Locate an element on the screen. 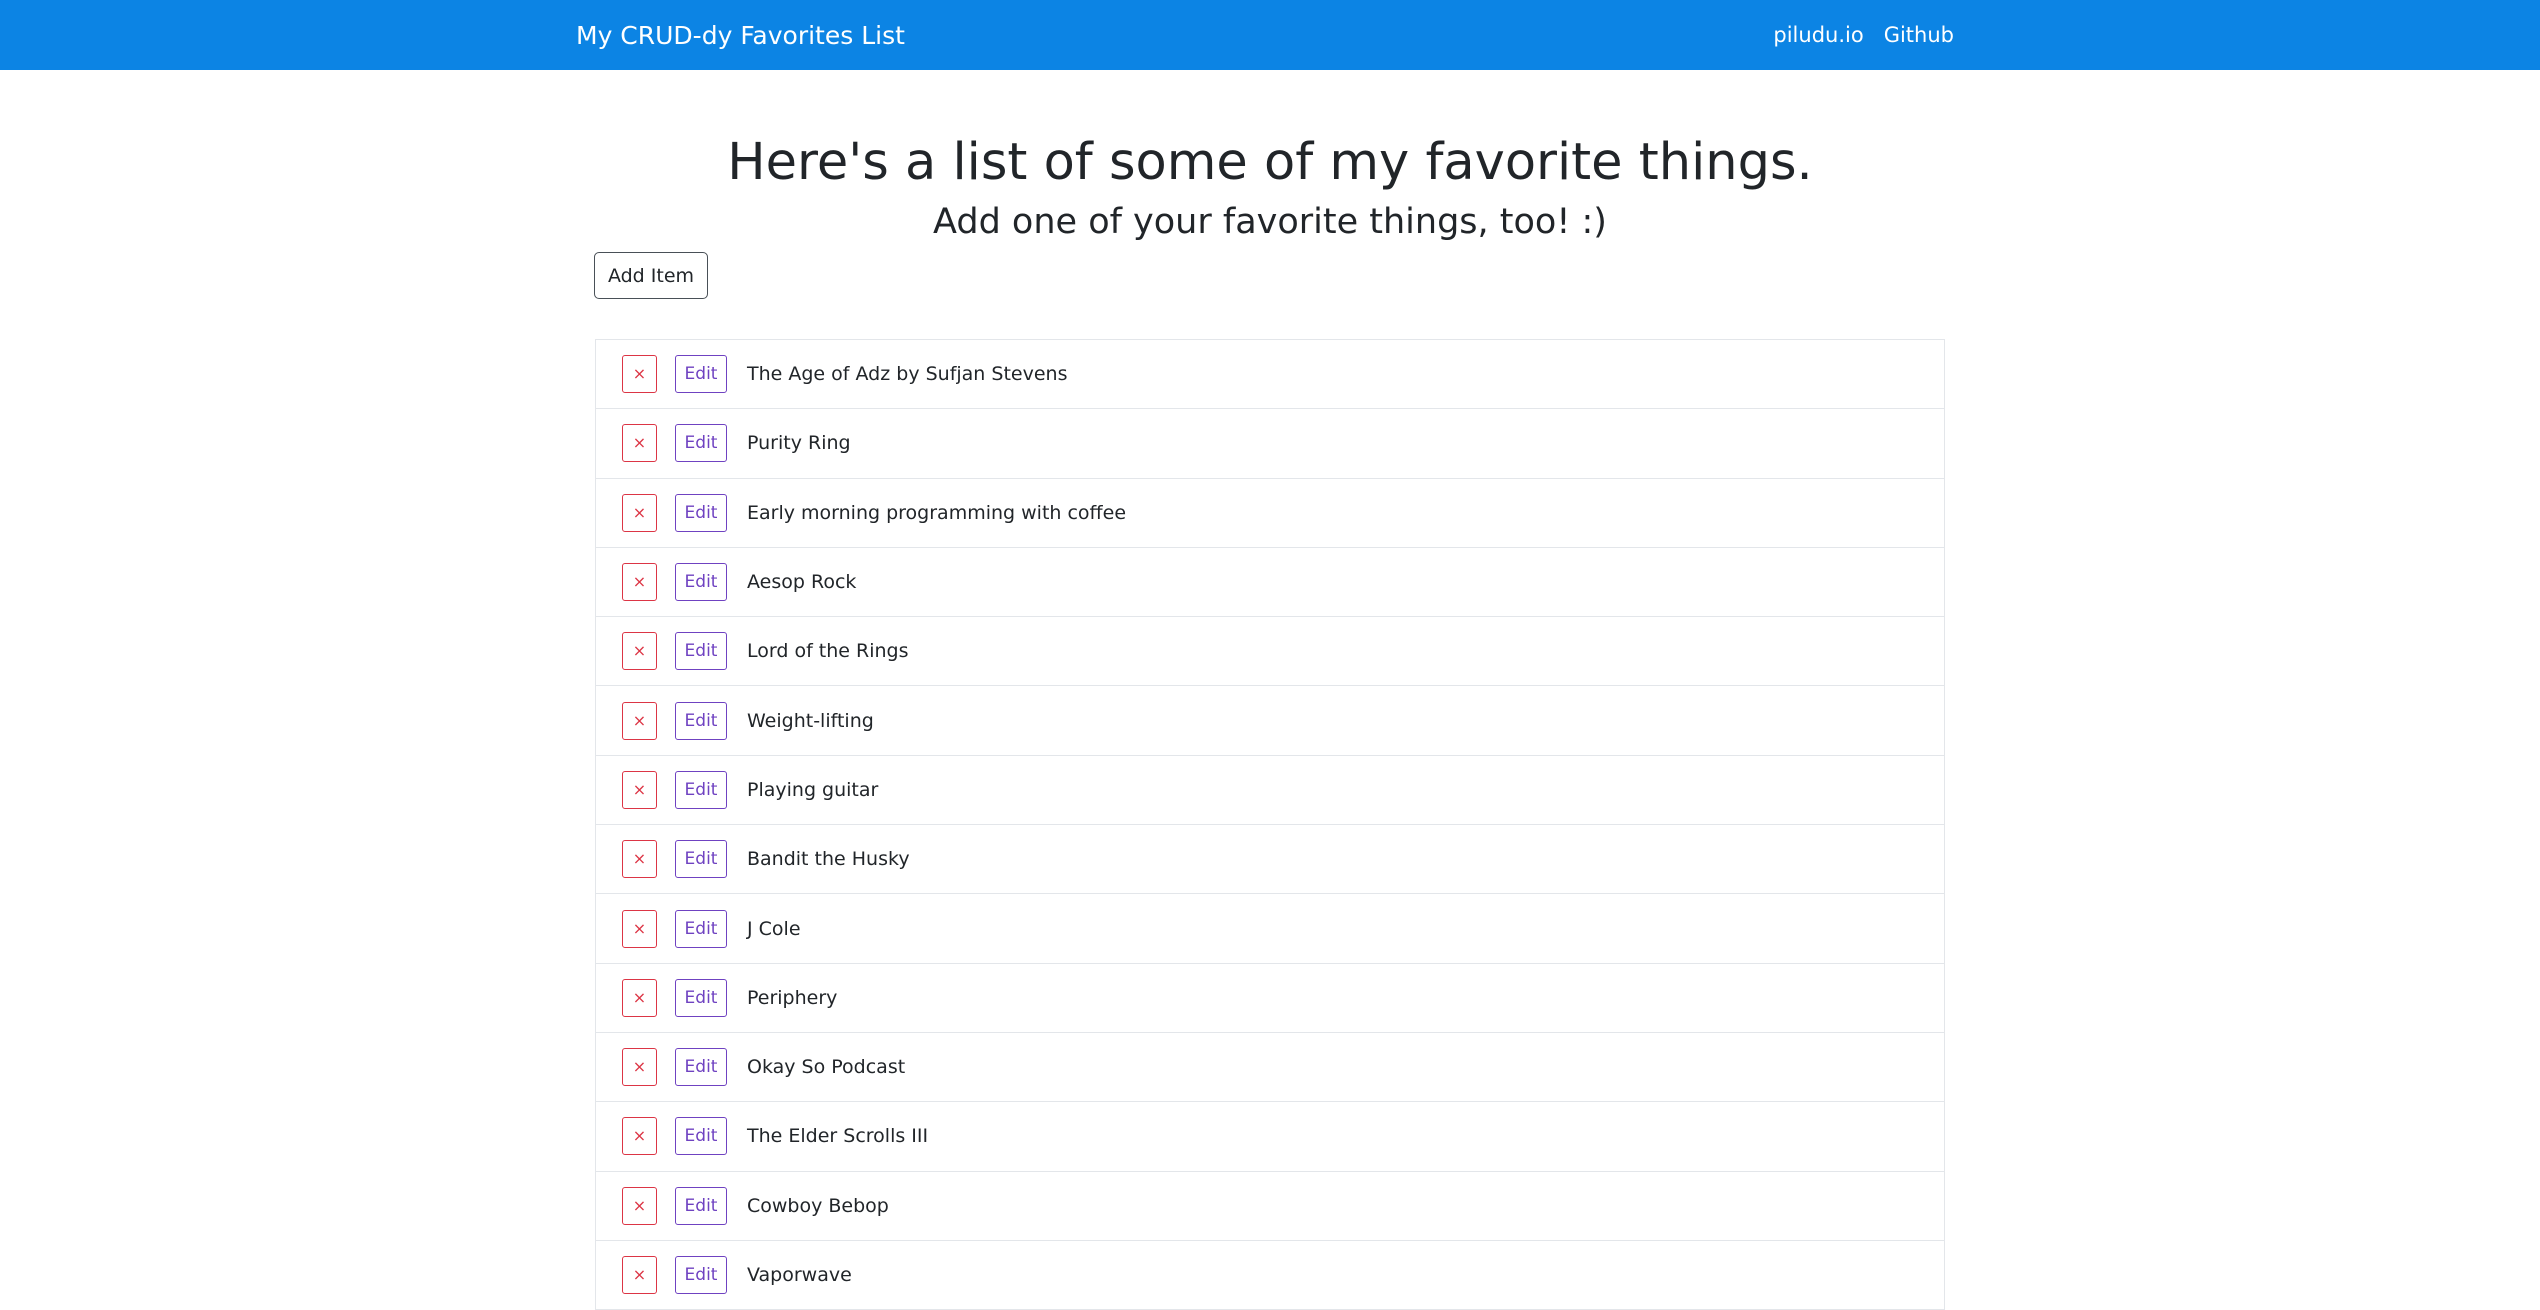 The width and height of the screenshot is (2540, 1310). list-item: × Edit Purity Ring is located at coordinates (1270, 444).